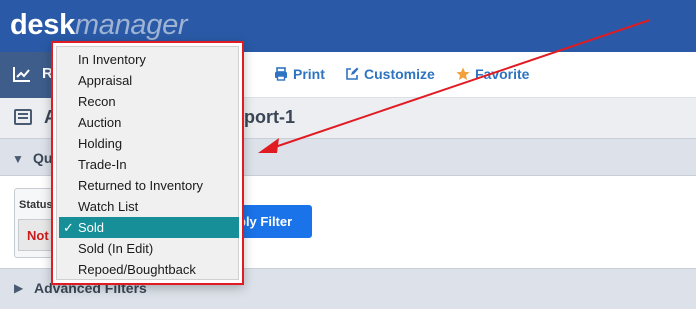  Describe the element at coordinates (149, 101) in the screenshot. I see `status-option-recon: Recon` at that location.